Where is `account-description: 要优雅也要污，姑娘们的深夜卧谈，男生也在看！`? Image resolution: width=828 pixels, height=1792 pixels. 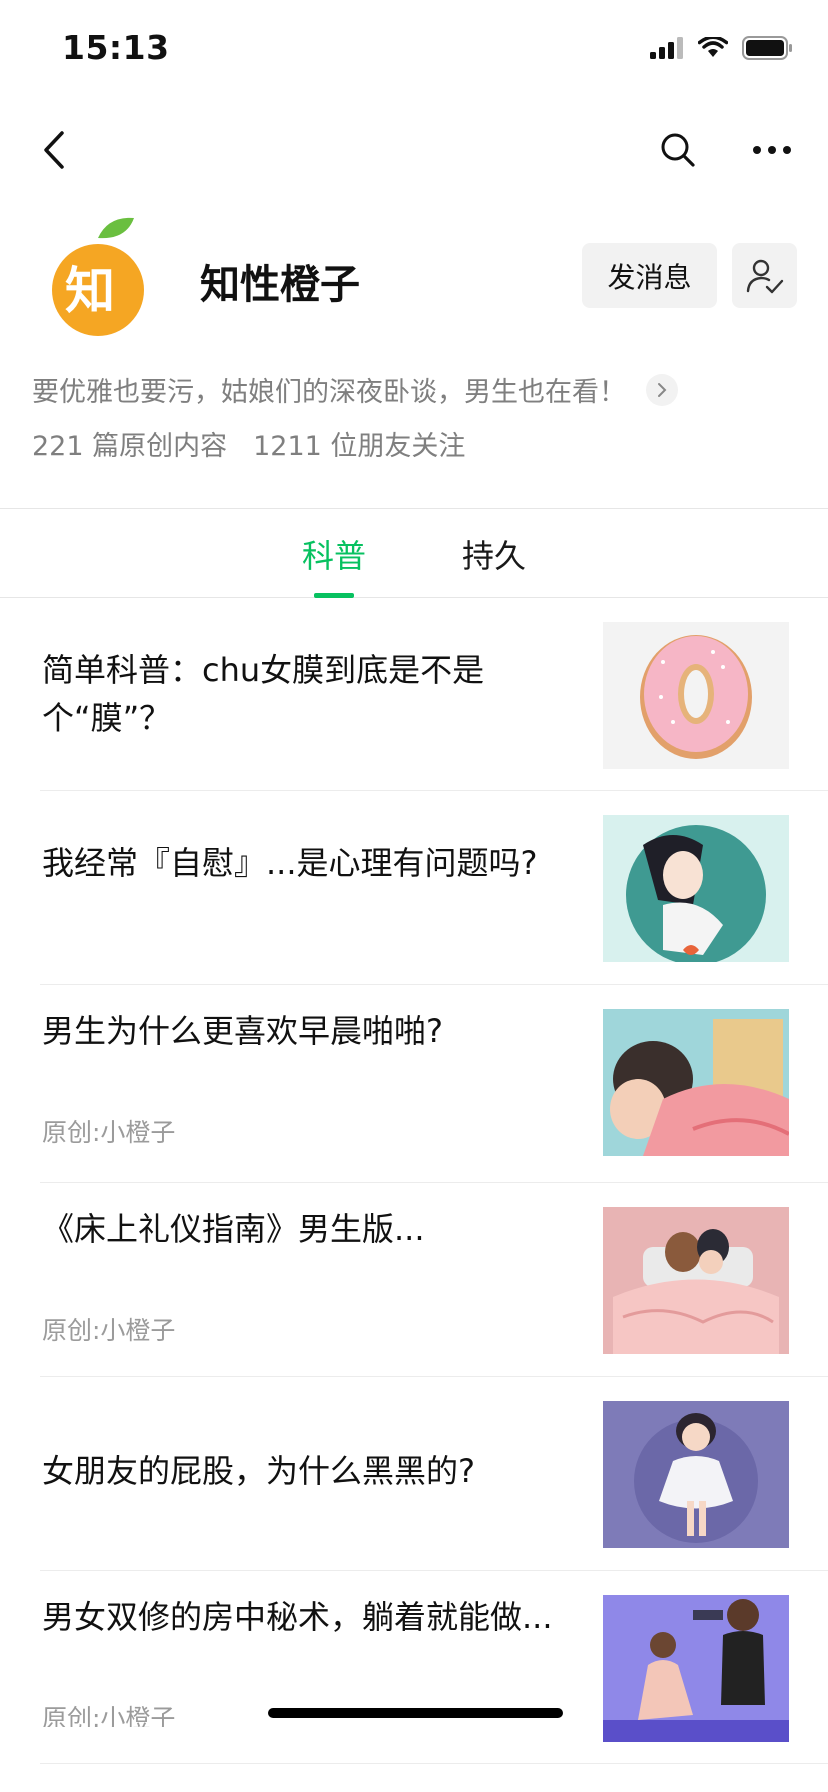
account-description: 要优雅也要污，姑娘们的深夜卧谈，男生也在看！ is located at coordinates (329, 392).